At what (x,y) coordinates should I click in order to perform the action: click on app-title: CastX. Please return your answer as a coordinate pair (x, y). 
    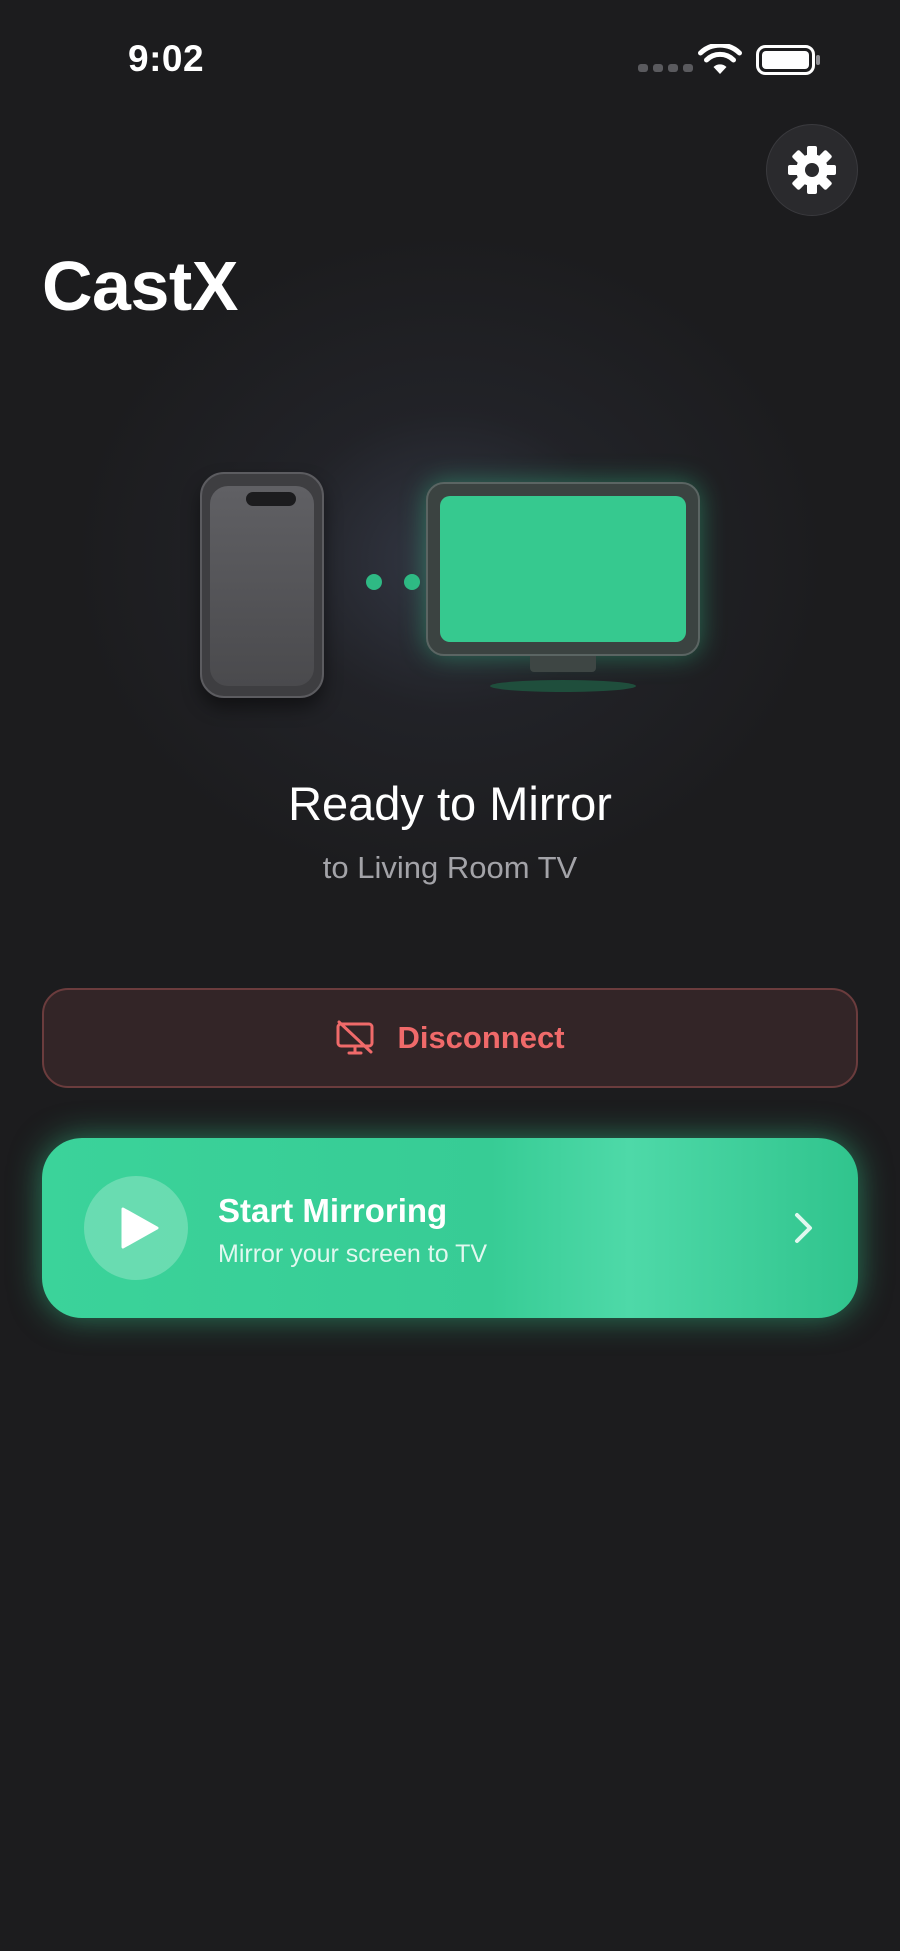
    Looking at the image, I should click on (140, 286).